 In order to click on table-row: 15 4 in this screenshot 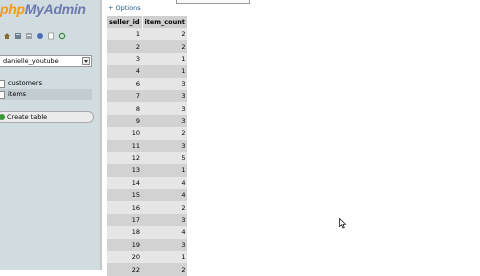, I will do `click(147, 195)`.